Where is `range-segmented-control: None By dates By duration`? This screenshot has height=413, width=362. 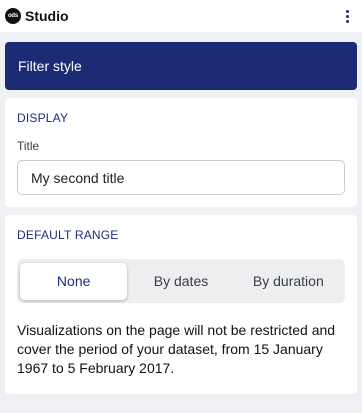 range-segmented-control: None By dates By duration is located at coordinates (181, 281).